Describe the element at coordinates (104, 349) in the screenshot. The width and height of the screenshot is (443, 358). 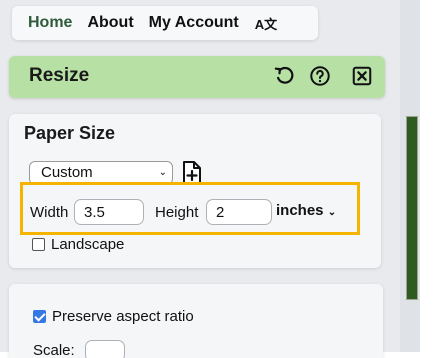
I see `scale-field` at that location.